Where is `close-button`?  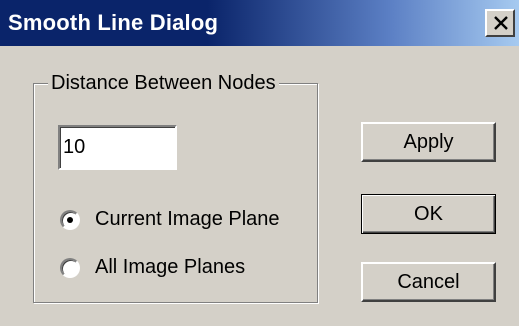 close-button is located at coordinates (500, 23).